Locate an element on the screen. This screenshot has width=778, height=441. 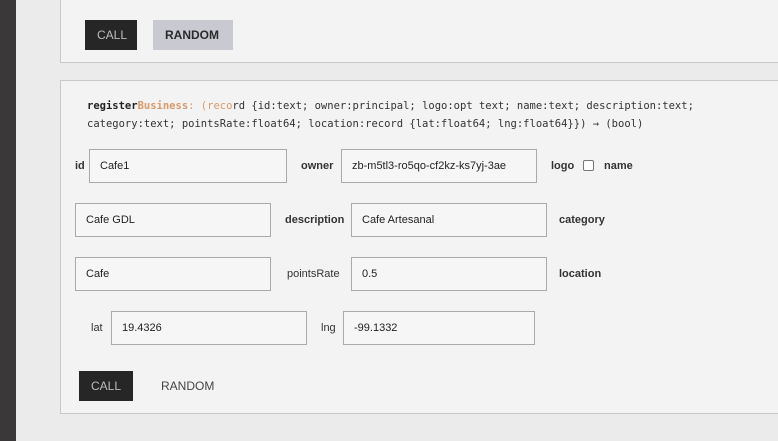
description-input is located at coordinates (449, 220).